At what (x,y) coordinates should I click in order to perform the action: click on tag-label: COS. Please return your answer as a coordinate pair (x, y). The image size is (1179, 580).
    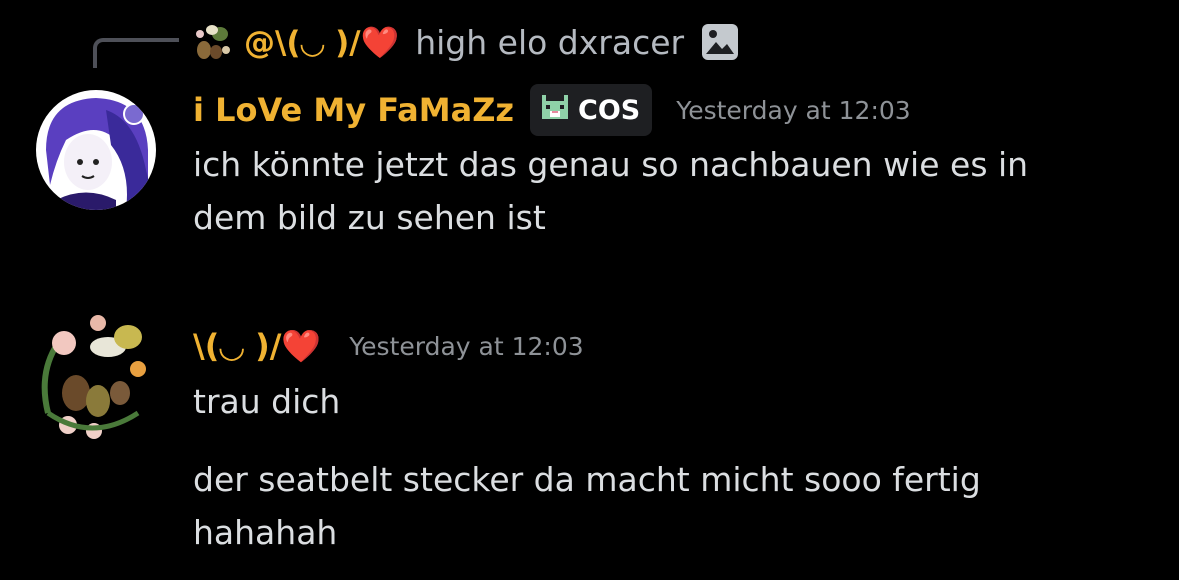
    Looking at the image, I should click on (609, 110).